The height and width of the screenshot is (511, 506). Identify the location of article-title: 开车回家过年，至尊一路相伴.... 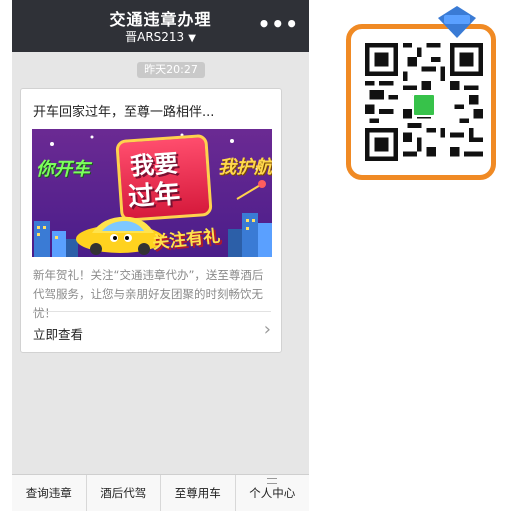
(124, 112).